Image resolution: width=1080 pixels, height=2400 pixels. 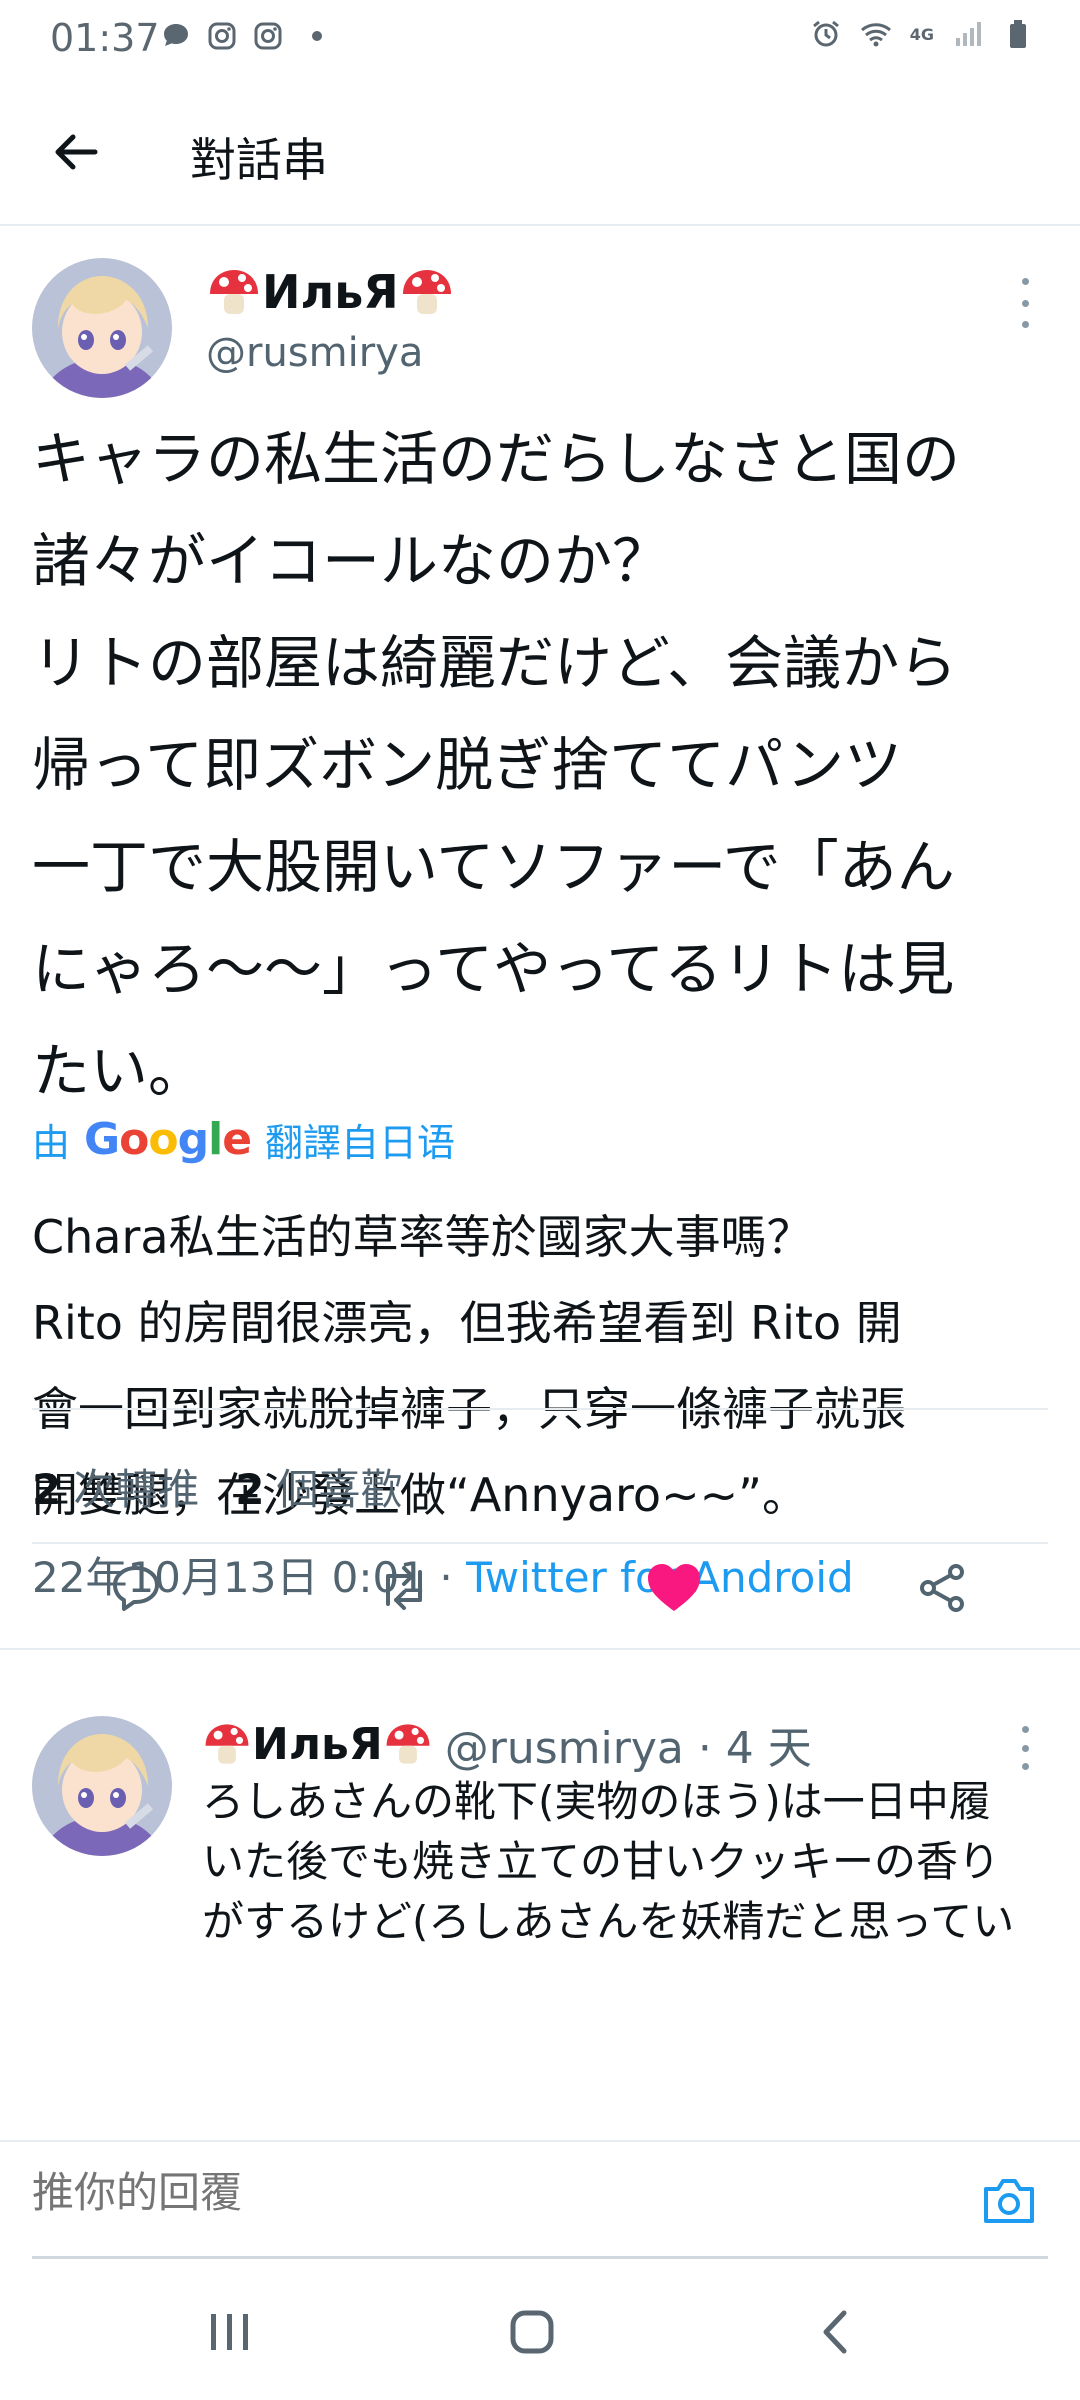 I want to click on more-notifications-dot, so click(x=317, y=36).